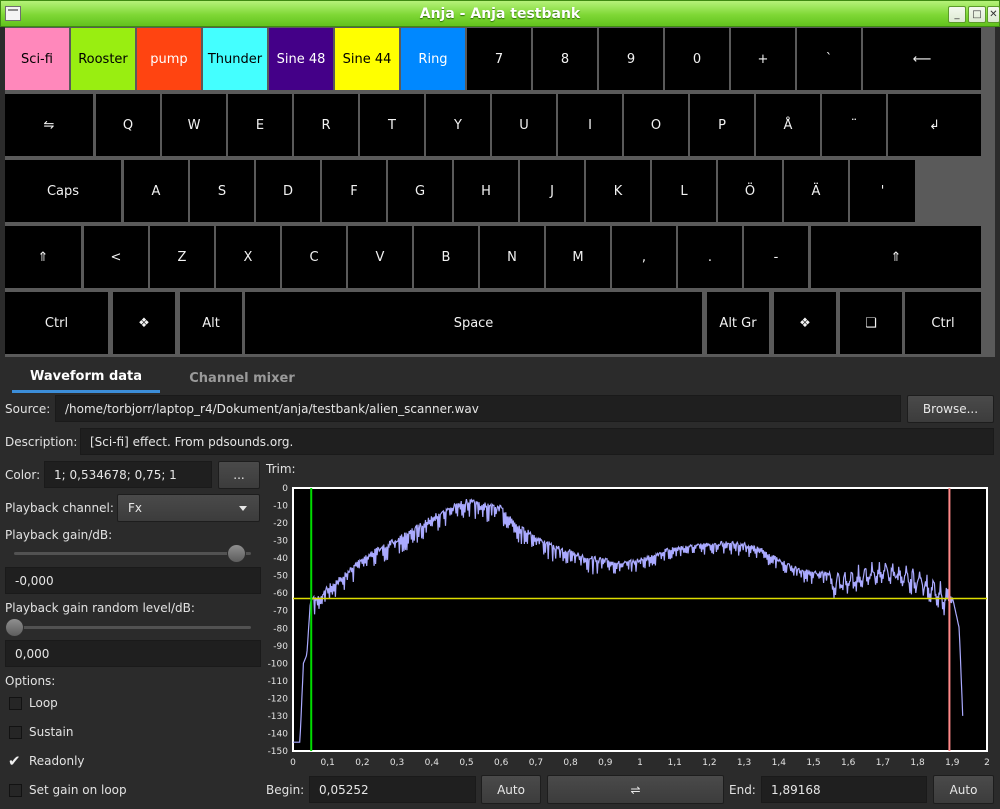  What do you see at coordinates (285, 489) in the screenshot?
I see `y-tick-label: 0` at bounding box center [285, 489].